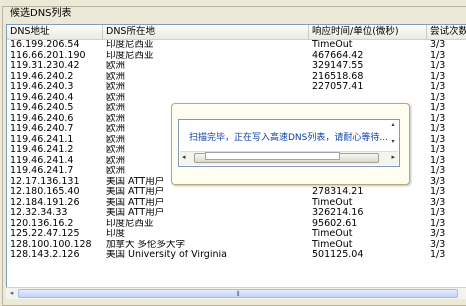  I want to click on dns-location-cell: 加拿大 多伦多大学, so click(146, 244).